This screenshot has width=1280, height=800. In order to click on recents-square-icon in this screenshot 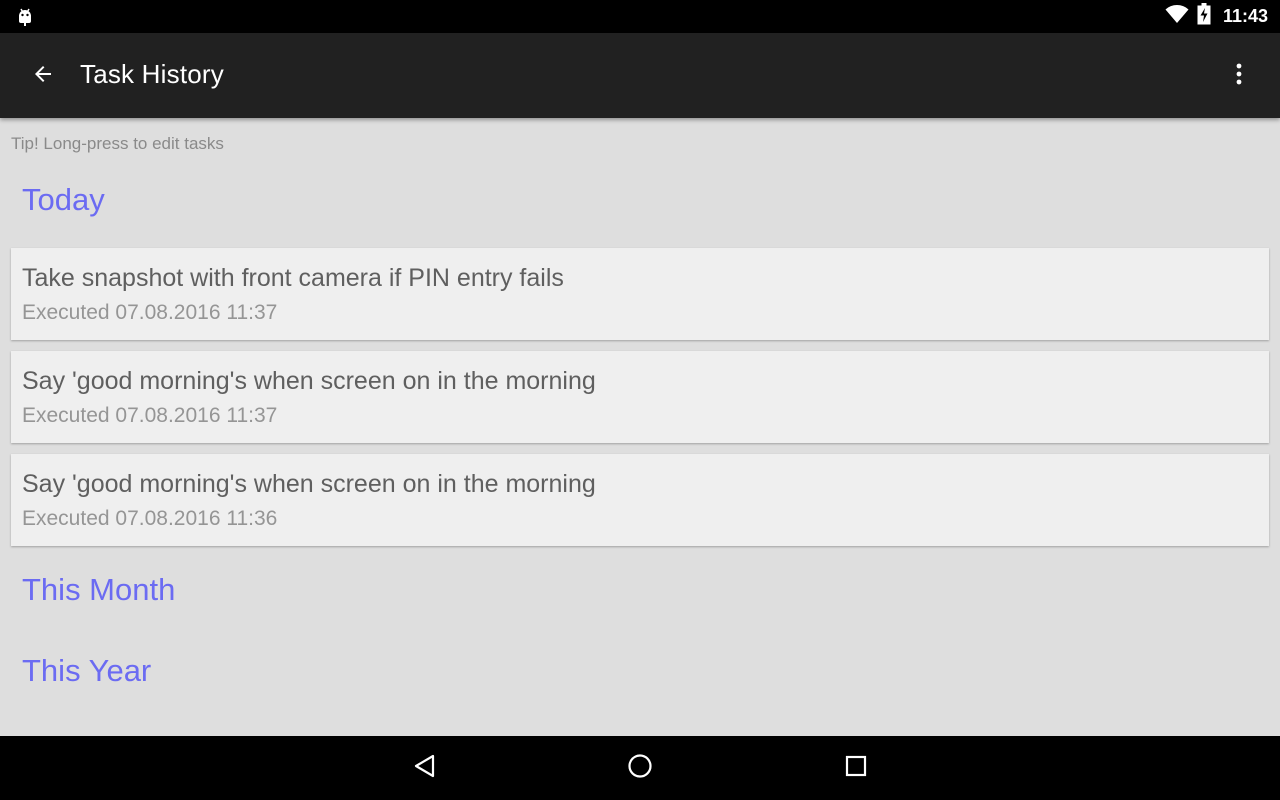, I will do `click(856, 768)`.